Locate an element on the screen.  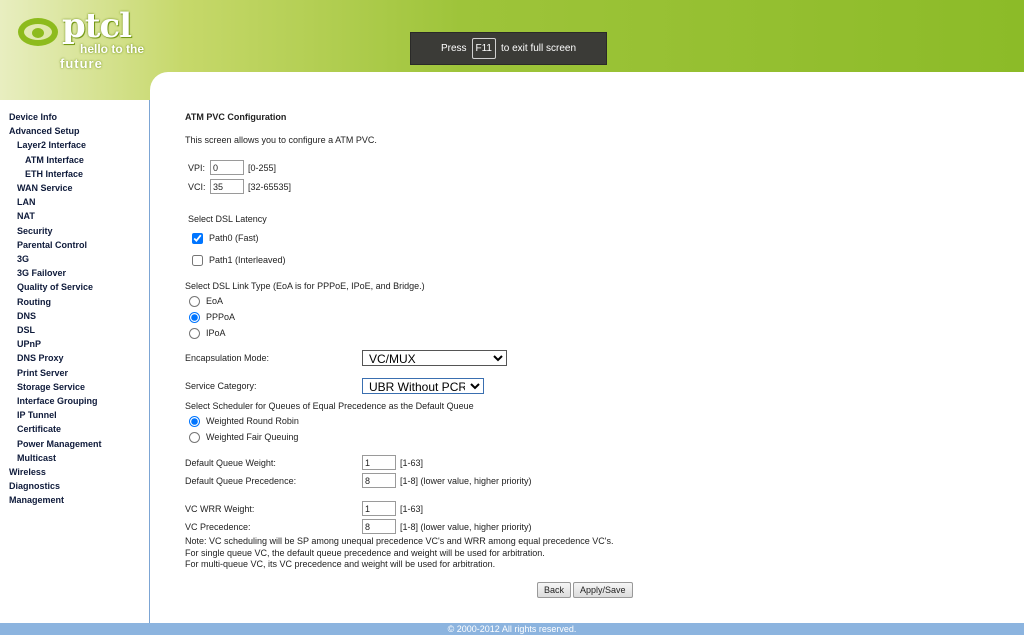
content-top-curve is located at coordinates (587, 92).